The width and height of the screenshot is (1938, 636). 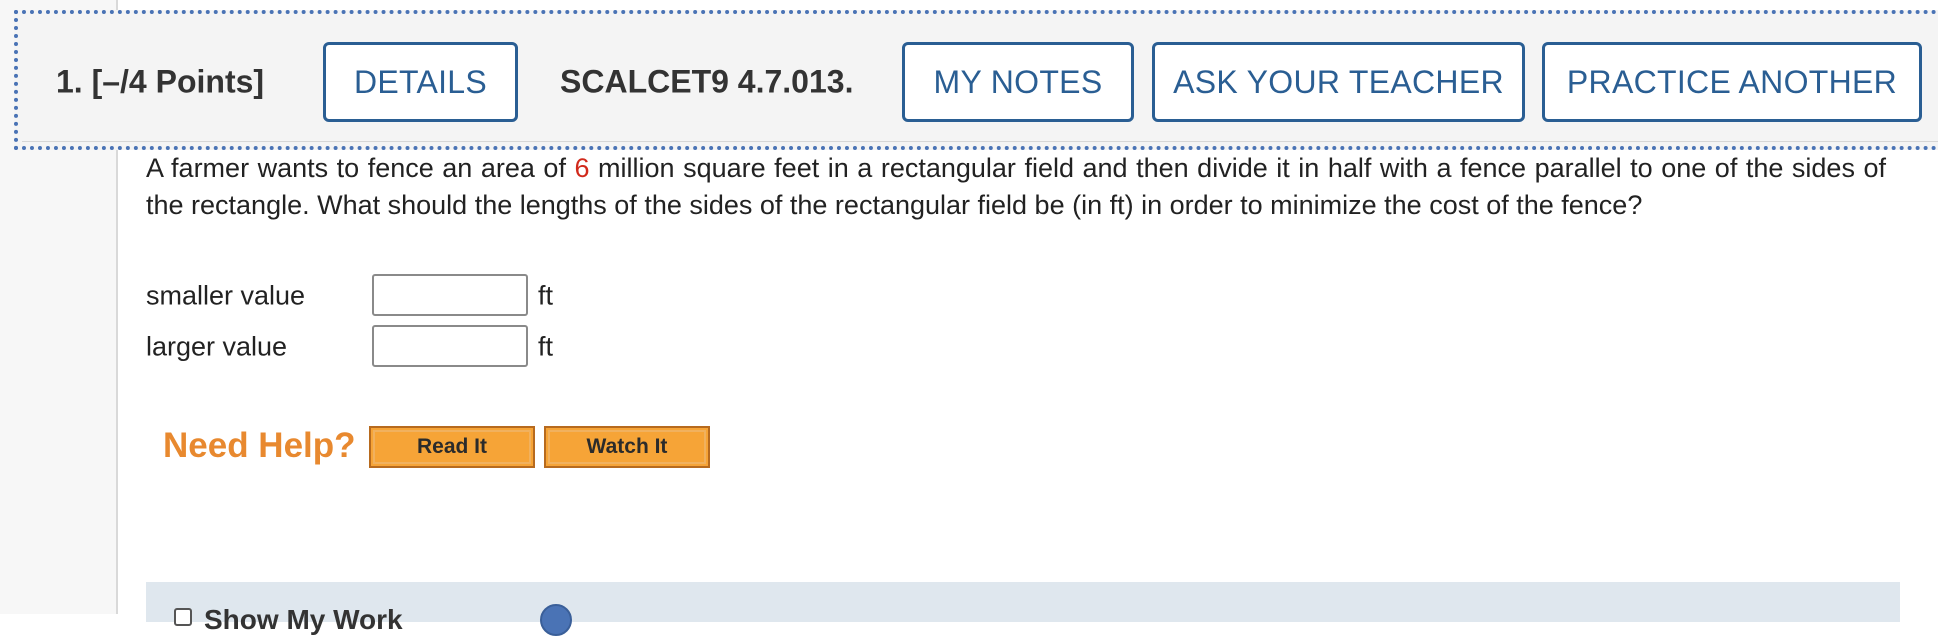 I want to click on larger-value-unit: ft, so click(x=546, y=346).